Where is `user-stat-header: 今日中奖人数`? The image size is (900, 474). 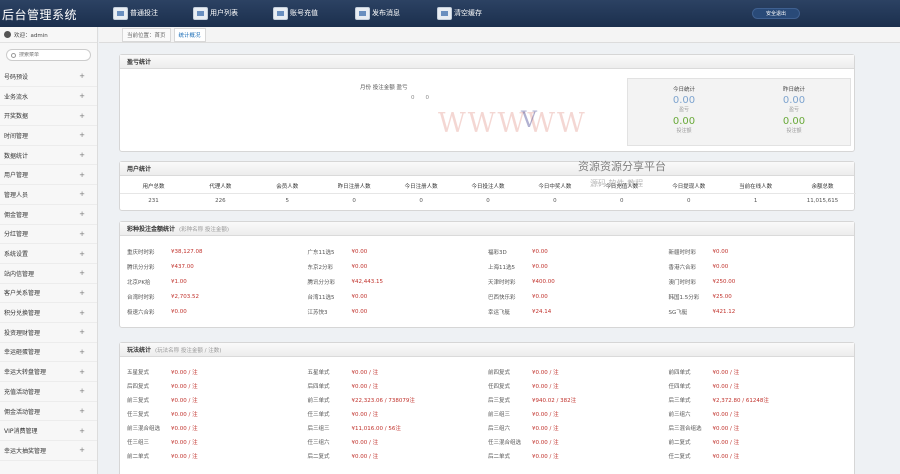 user-stat-header: 今日中奖人数 is located at coordinates (555, 187).